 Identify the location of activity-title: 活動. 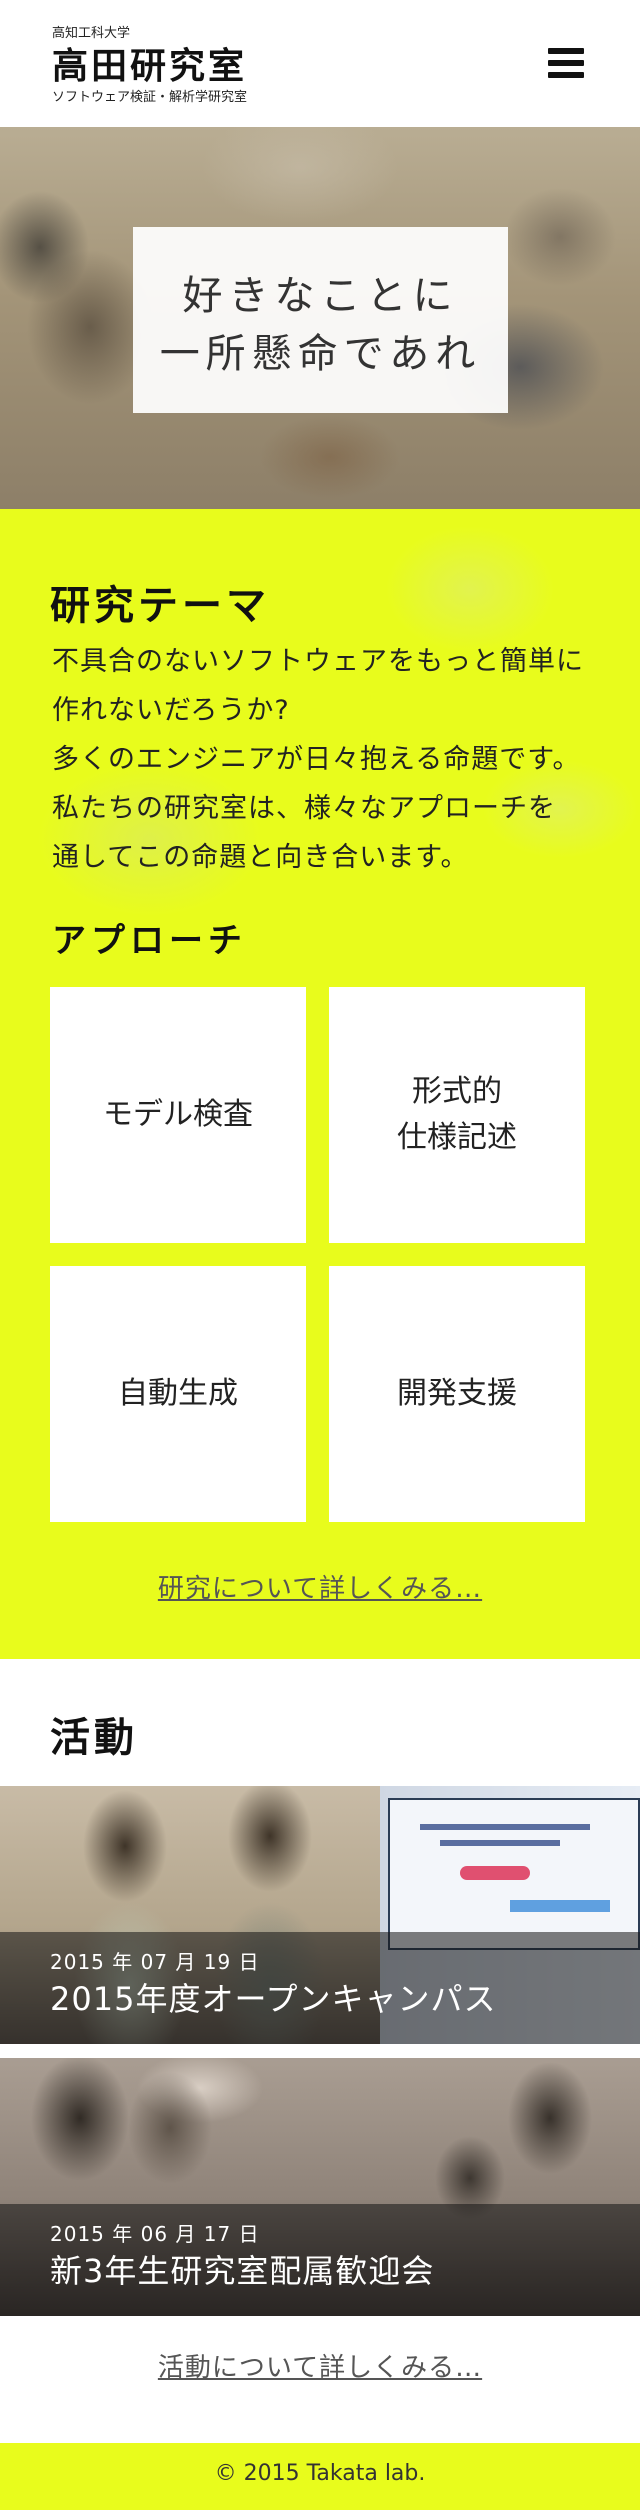
(94, 1738).